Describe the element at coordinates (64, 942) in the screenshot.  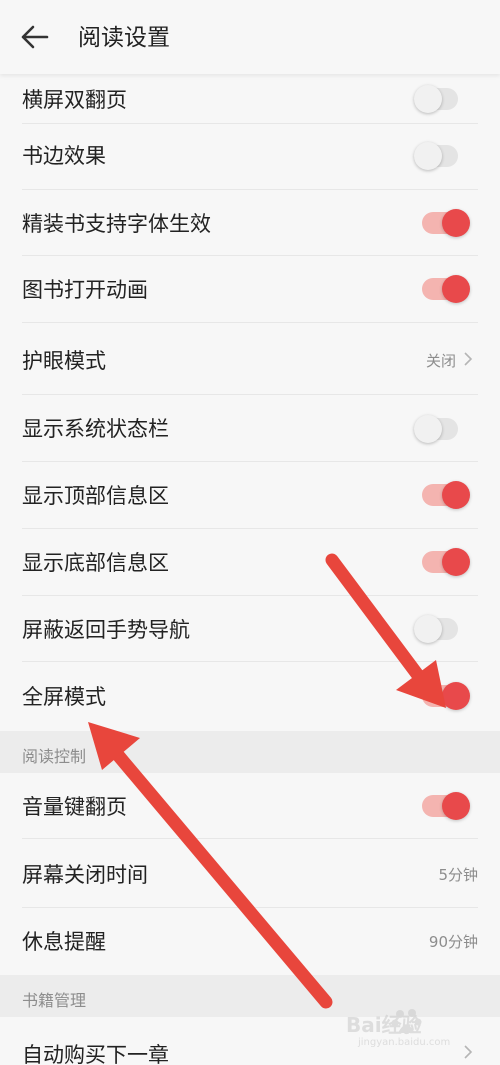
I see `setting-label: 休息提醒` at that location.